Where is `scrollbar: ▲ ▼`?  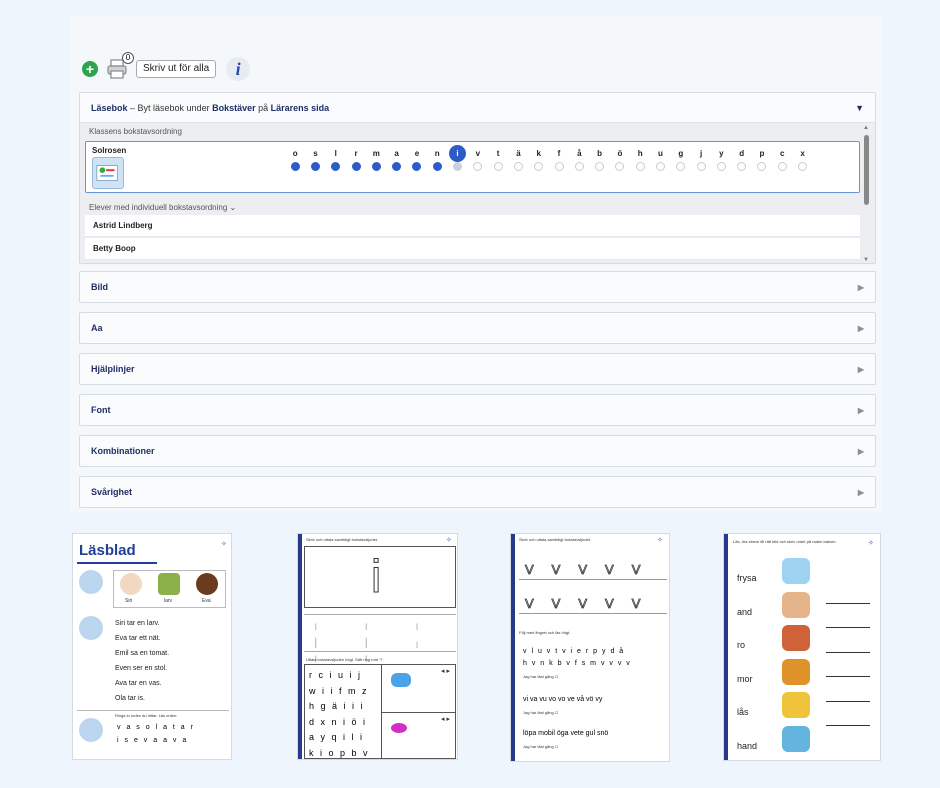 scrollbar: ▲ ▼ is located at coordinates (866, 194).